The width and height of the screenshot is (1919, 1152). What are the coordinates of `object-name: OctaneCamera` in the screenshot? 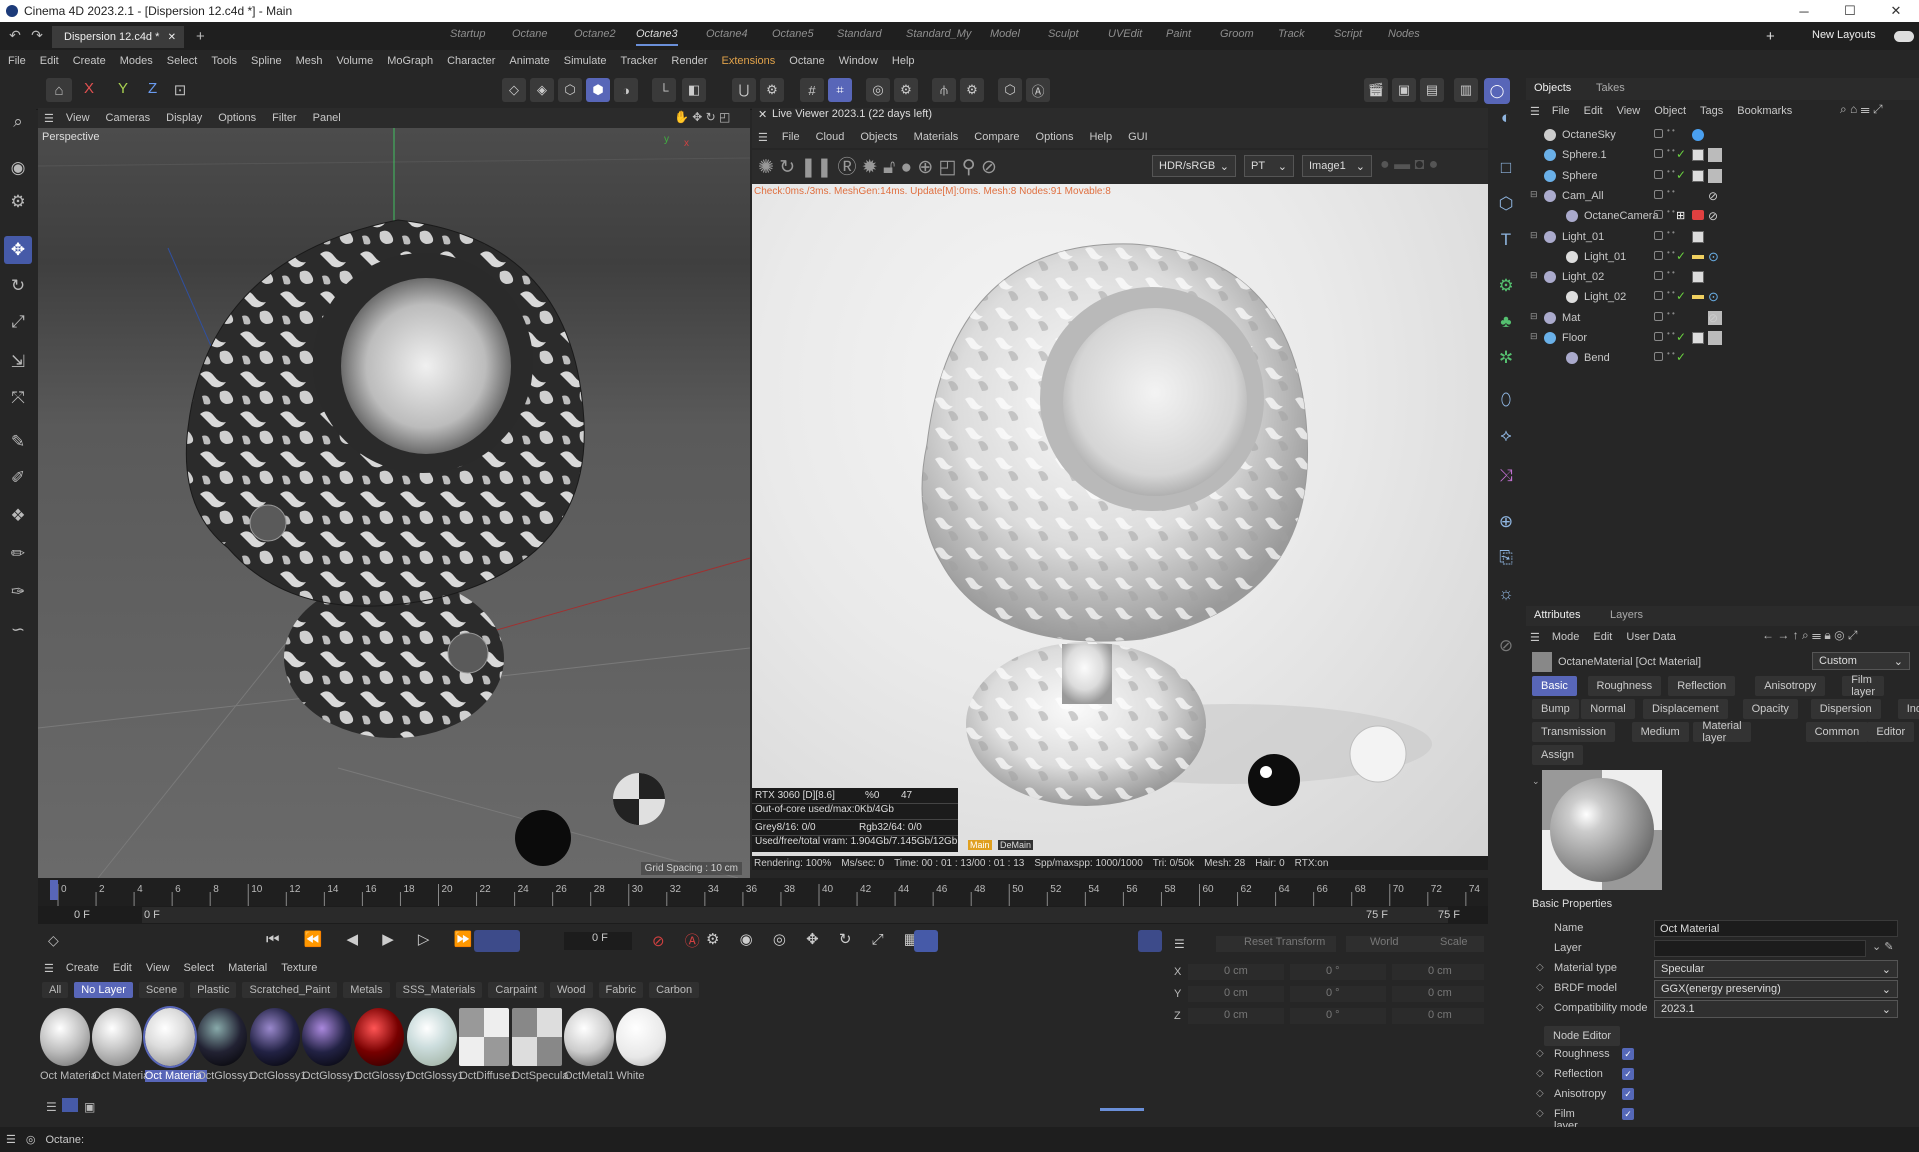 It's located at (1621, 216).